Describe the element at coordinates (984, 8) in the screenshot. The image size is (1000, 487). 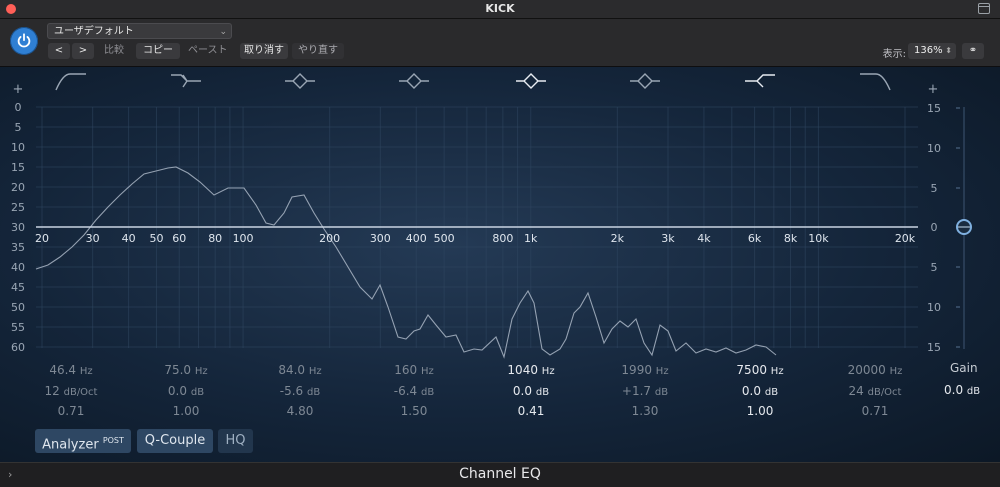
I see `window-layout-icon` at that location.